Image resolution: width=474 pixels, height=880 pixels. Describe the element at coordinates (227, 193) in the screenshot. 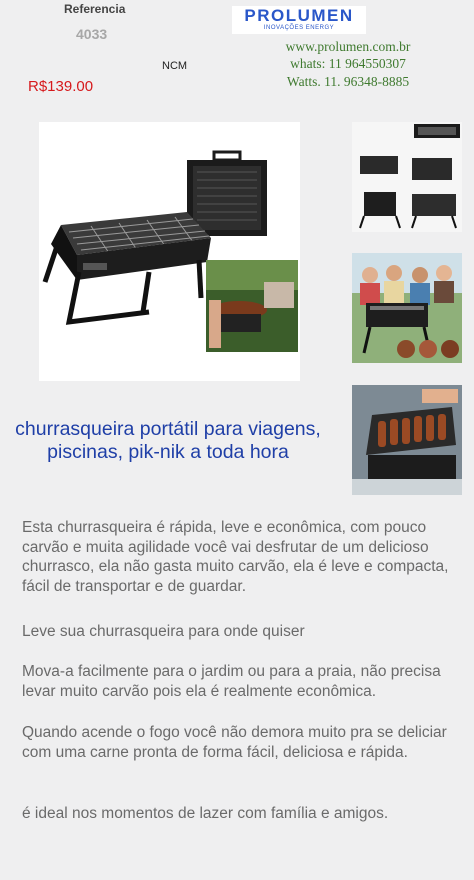

I see `folded-grill-case` at that location.